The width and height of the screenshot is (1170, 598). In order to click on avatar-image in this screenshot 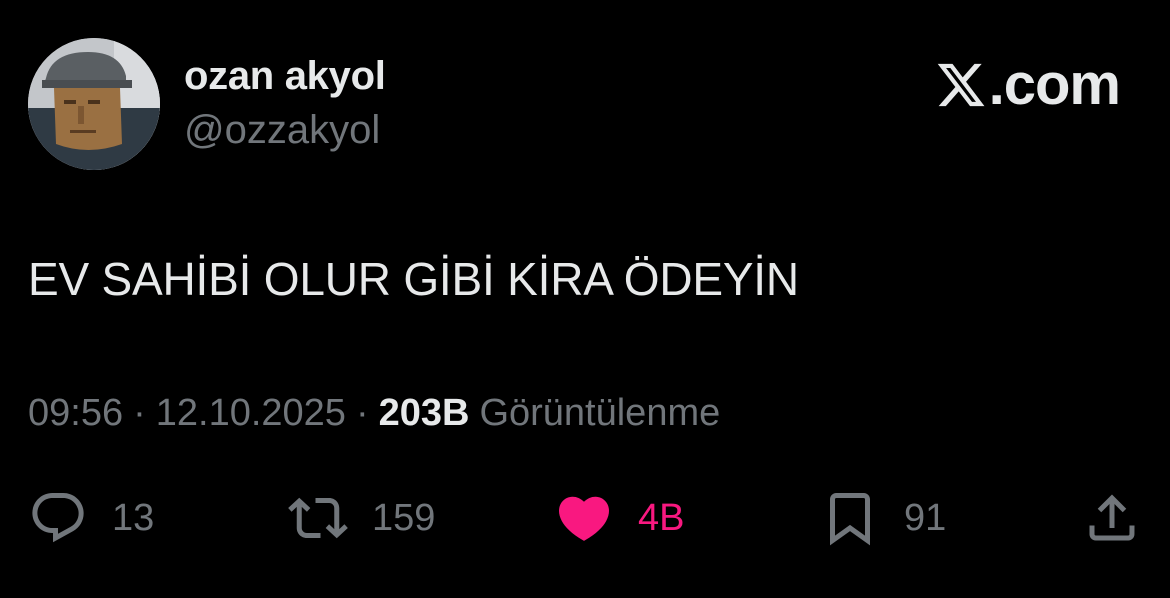, I will do `click(94, 104)`.